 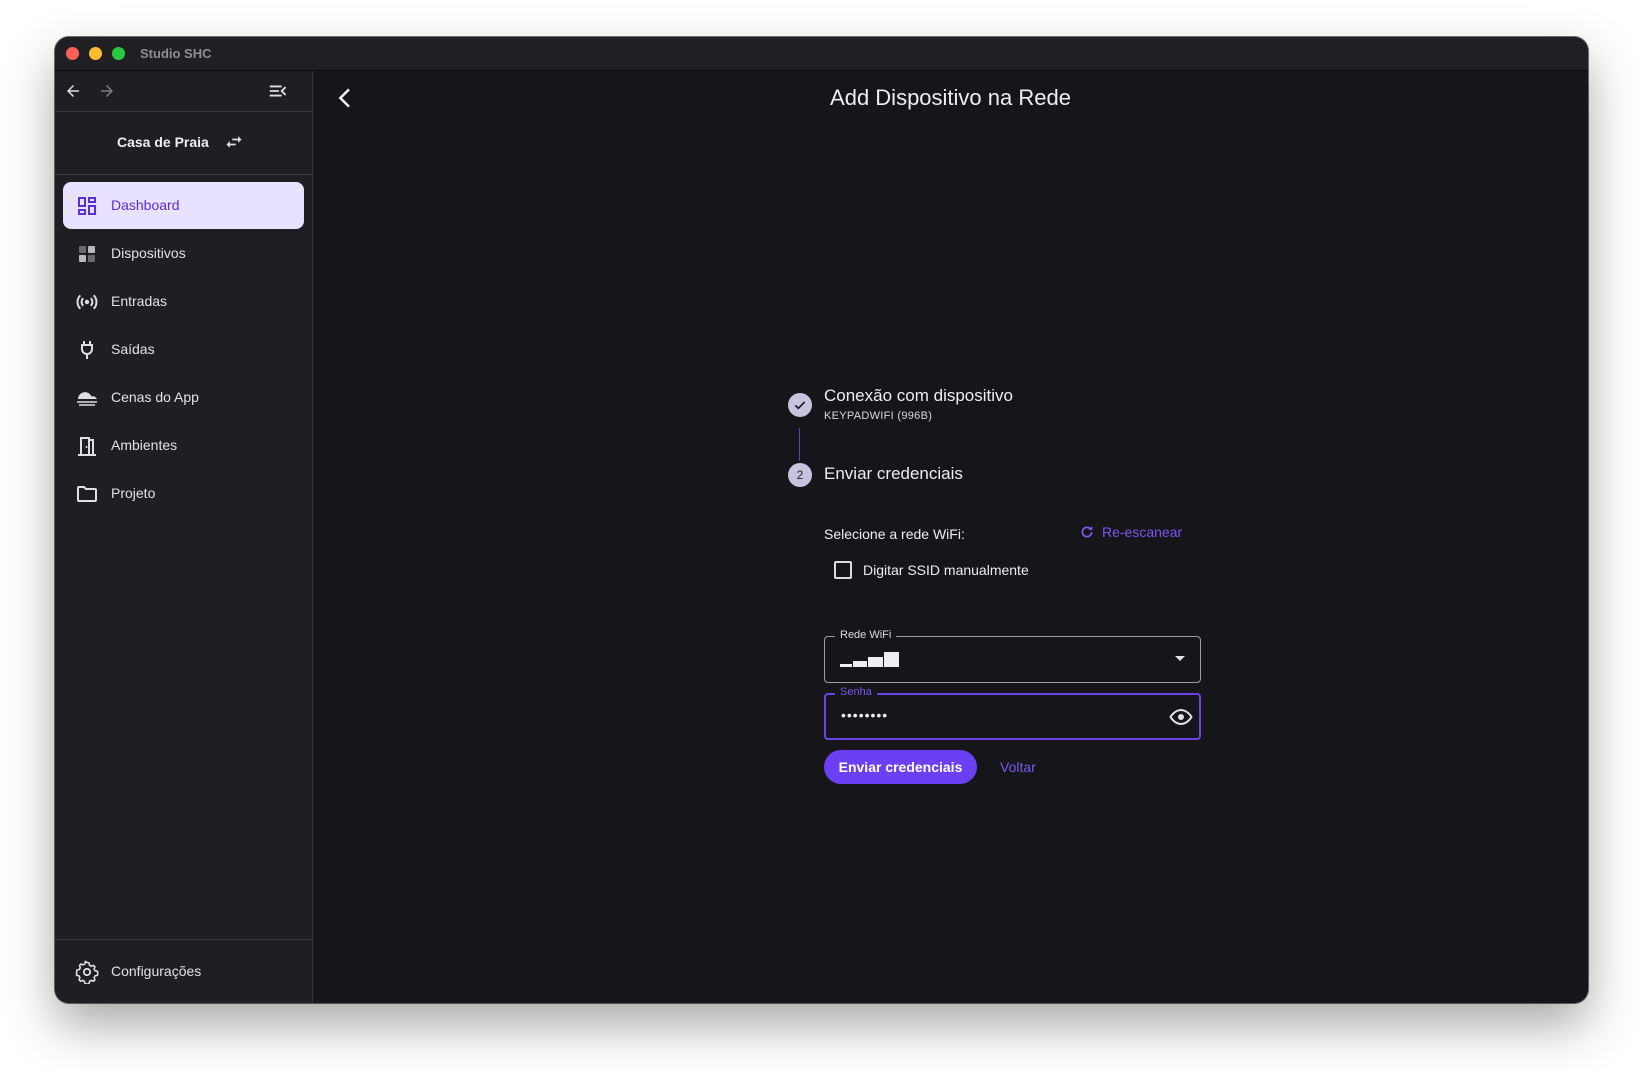 I want to click on menu-collapse-icon, so click(x=278, y=91).